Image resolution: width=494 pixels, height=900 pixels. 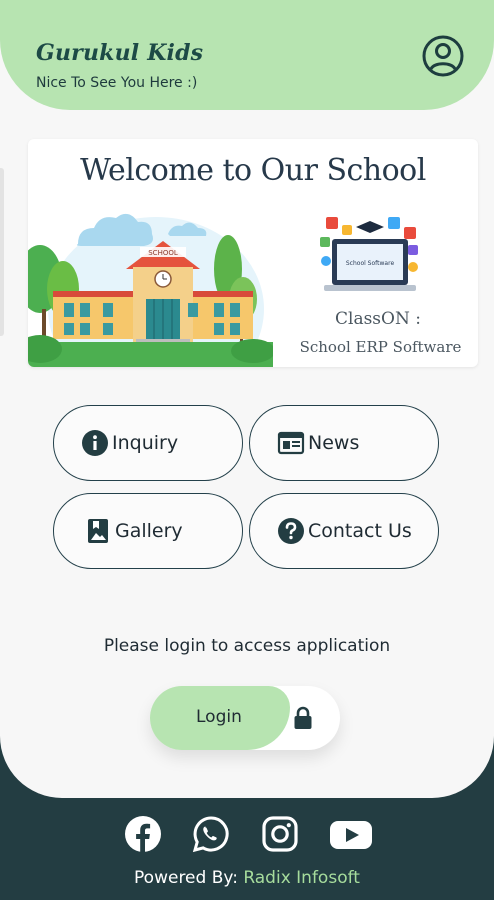 I want to click on app-title: Gurukul Kids, so click(x=120, y=53).